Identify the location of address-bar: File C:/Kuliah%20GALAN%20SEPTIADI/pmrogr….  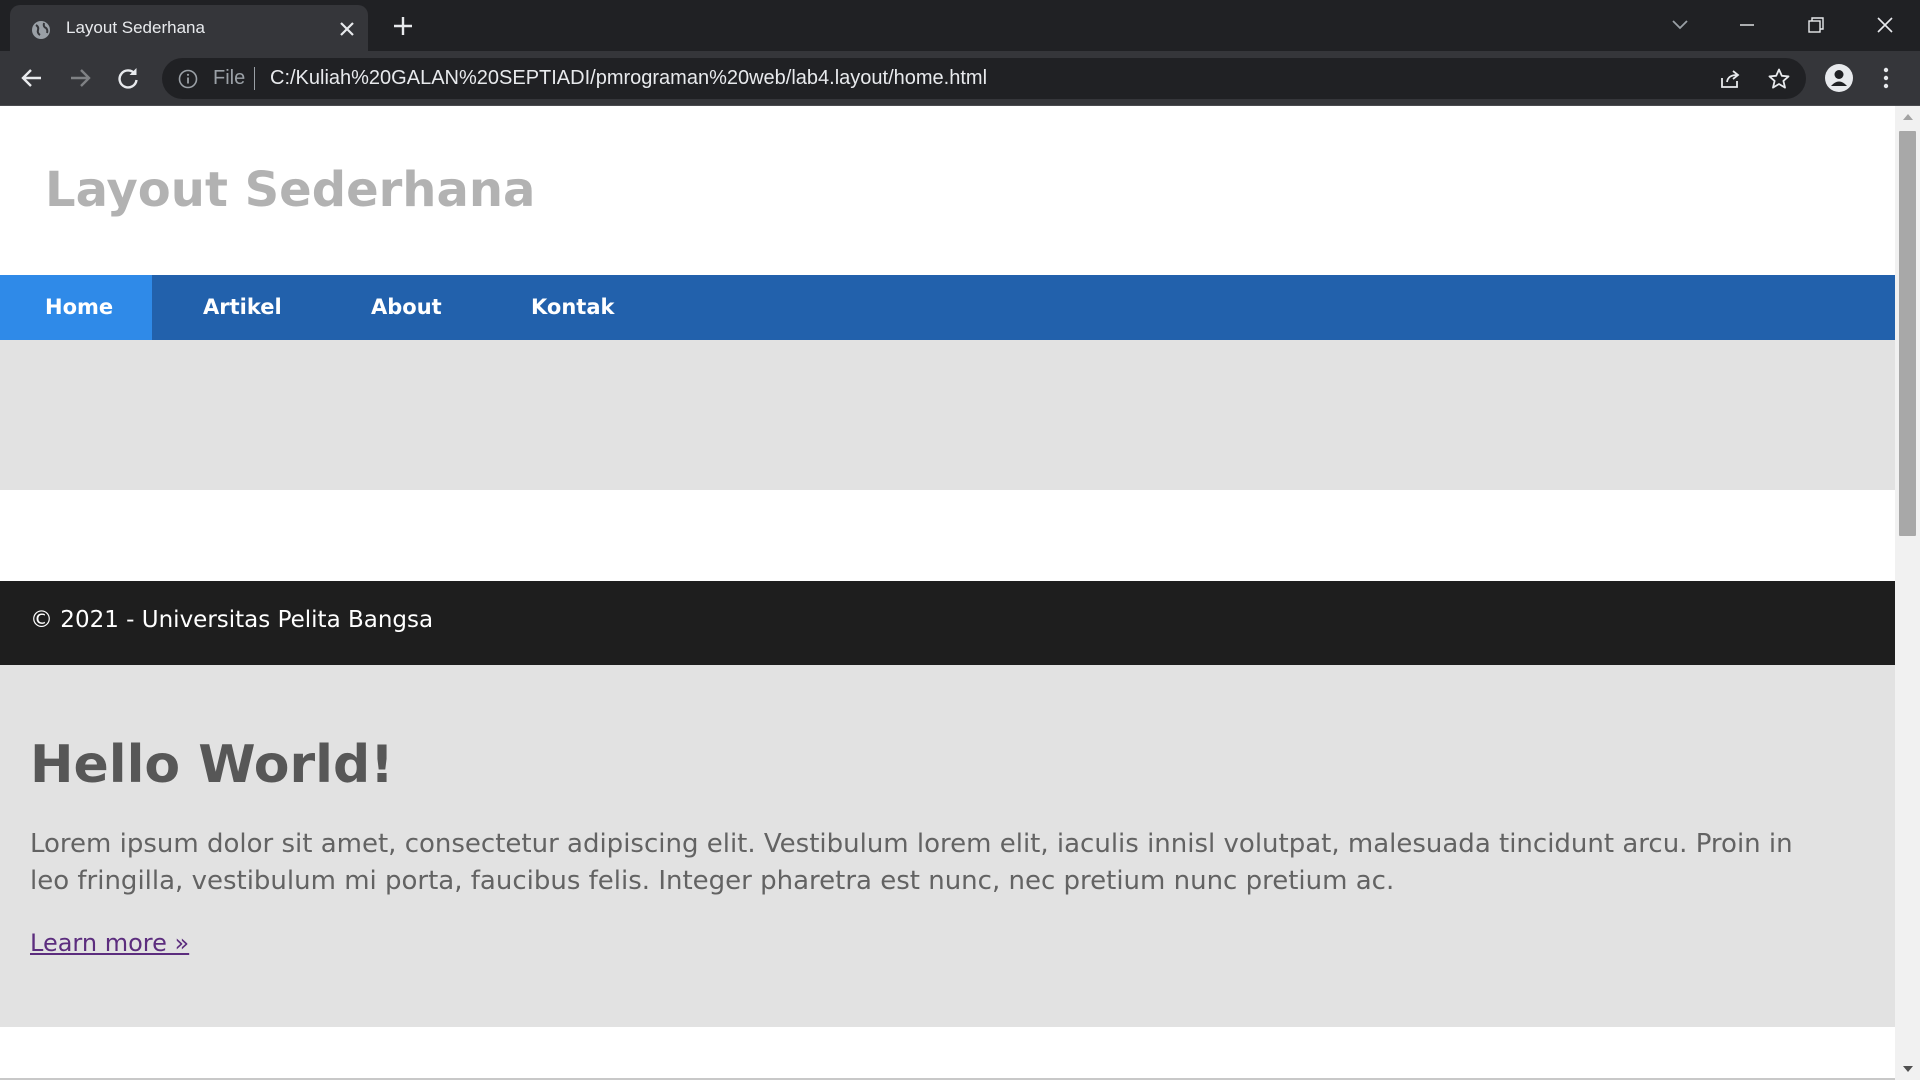
(984, 78).